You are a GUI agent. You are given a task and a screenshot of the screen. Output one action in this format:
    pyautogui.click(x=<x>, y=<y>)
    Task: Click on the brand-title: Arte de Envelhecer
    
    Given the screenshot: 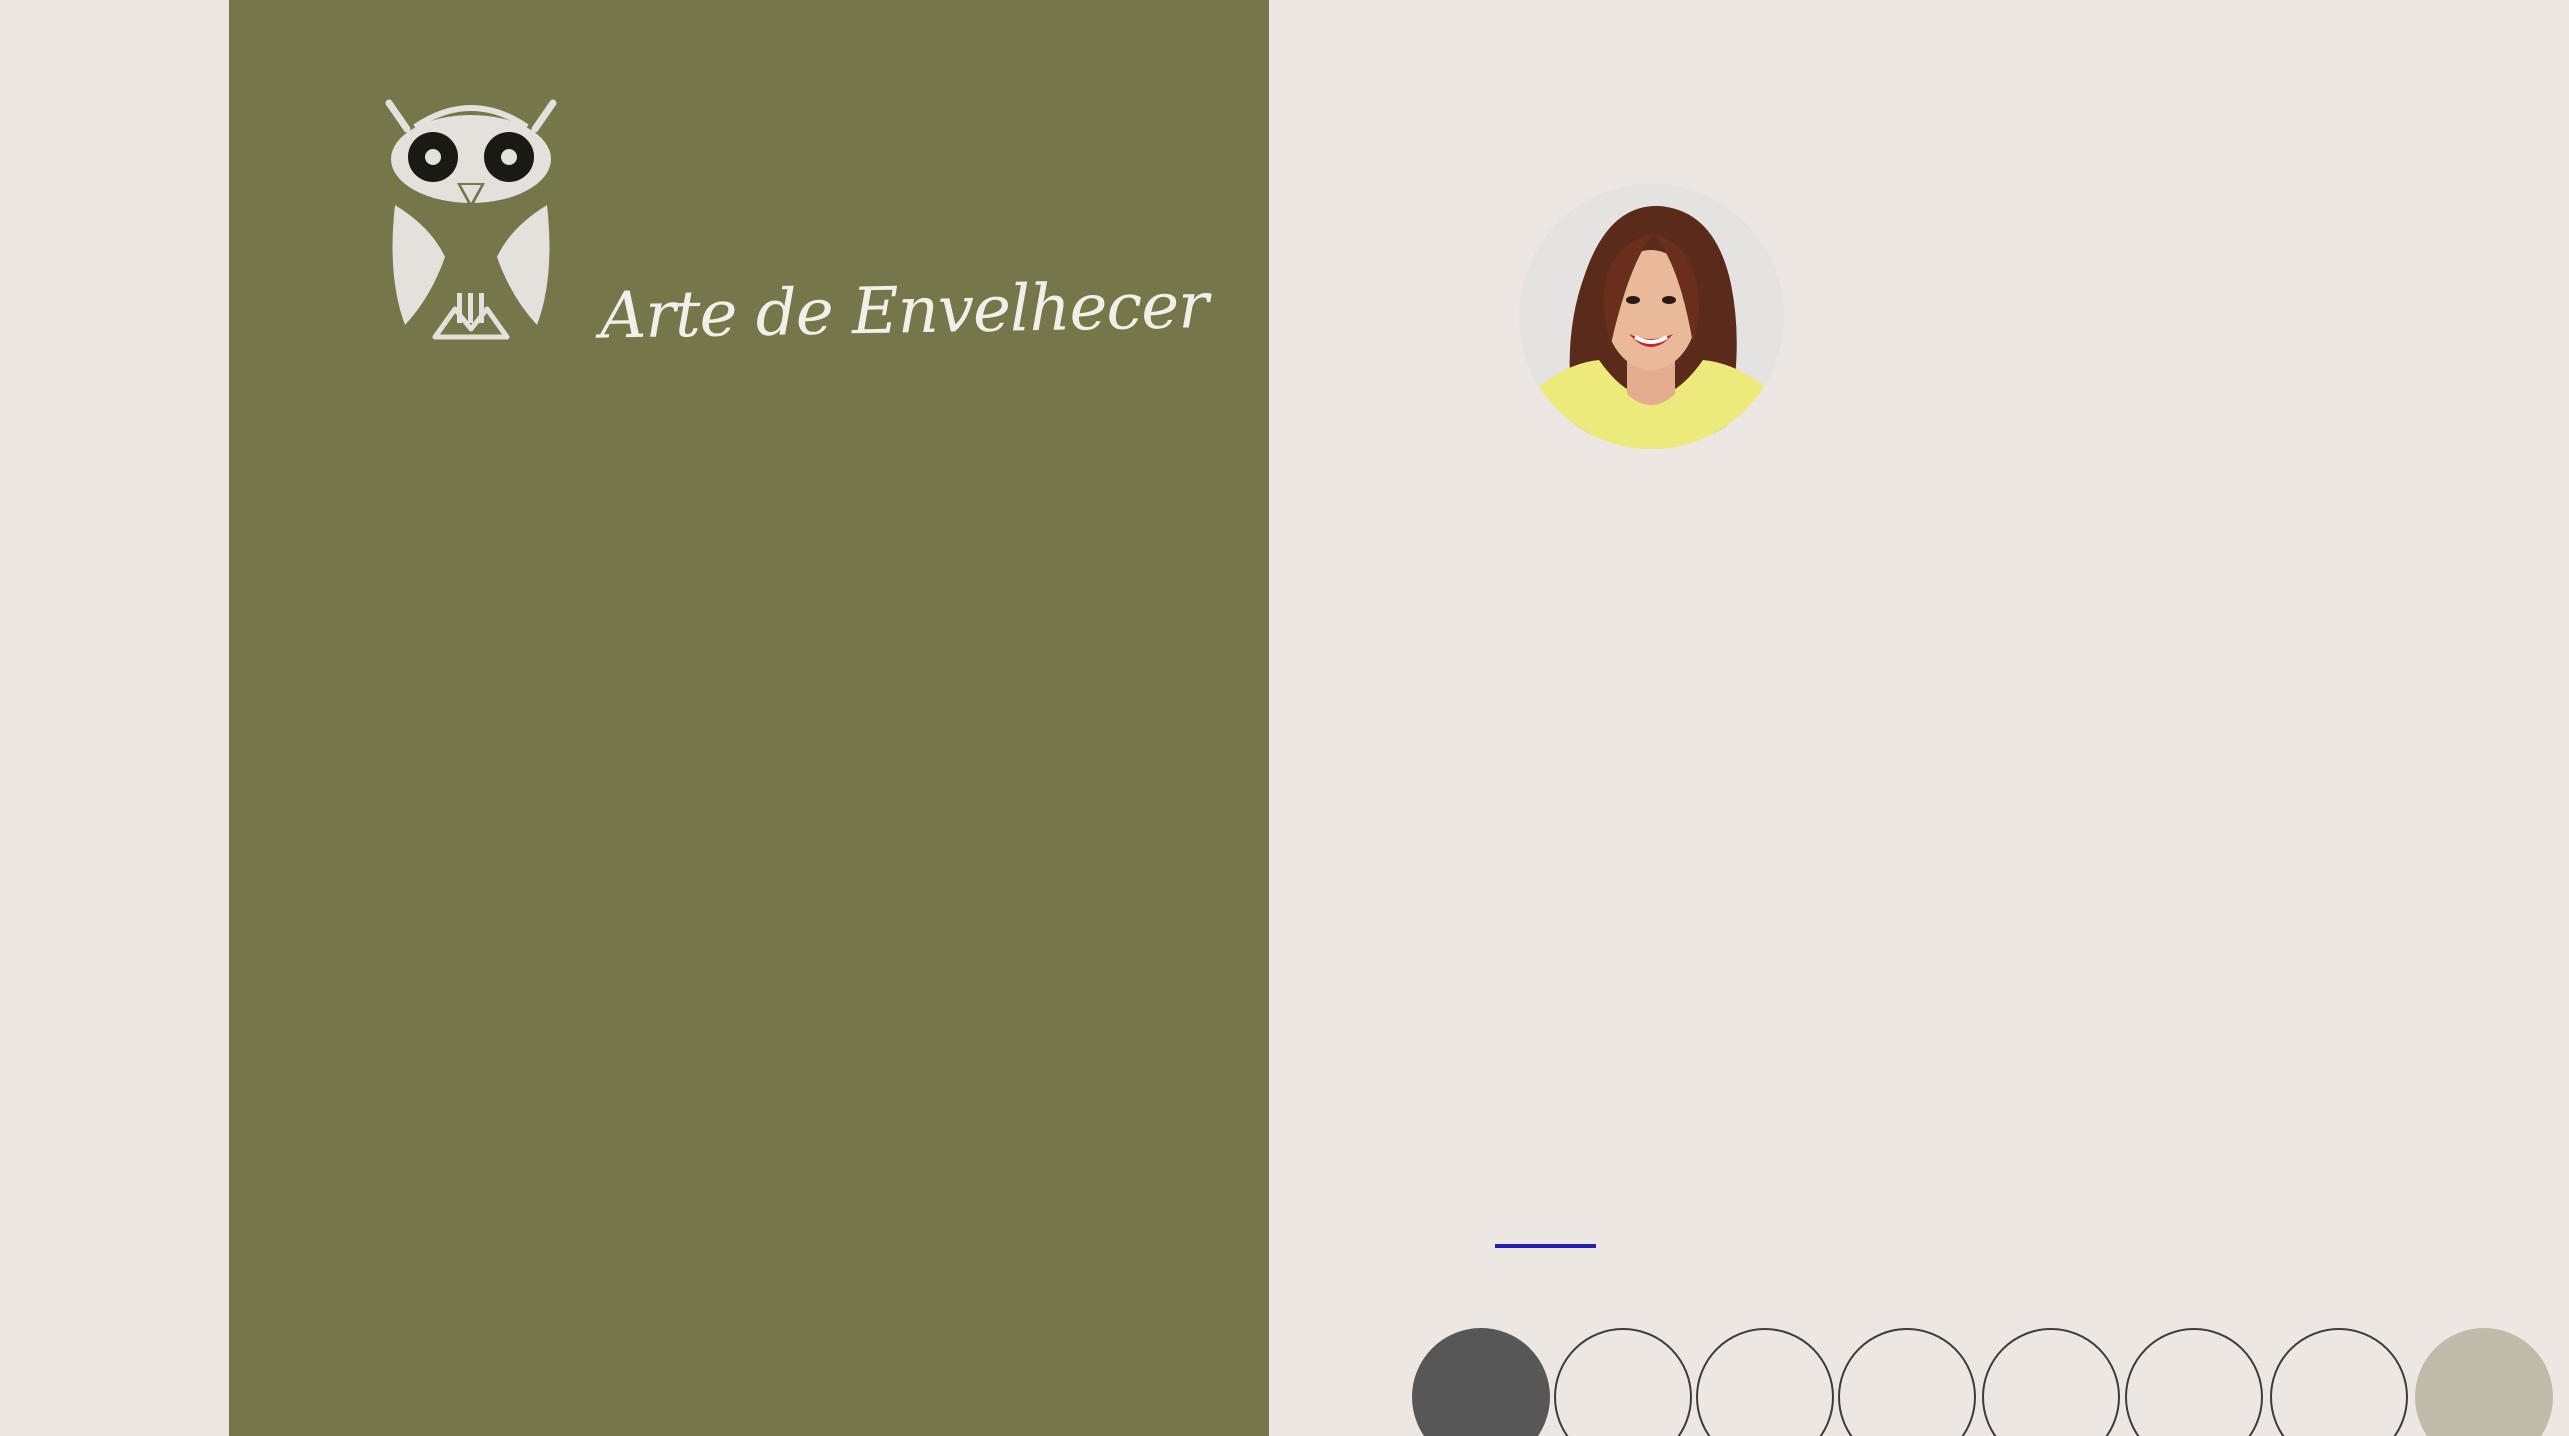 What is the action you would take?
    pyautogui.click(x=904, y=311)
    